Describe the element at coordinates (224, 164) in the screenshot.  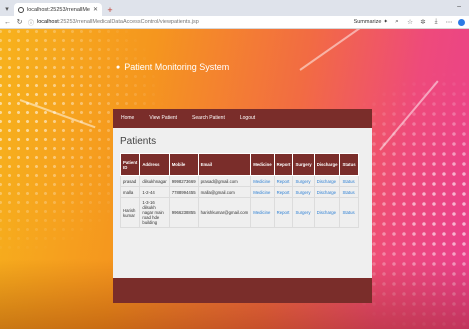
I see `col-email: Email` at that location.